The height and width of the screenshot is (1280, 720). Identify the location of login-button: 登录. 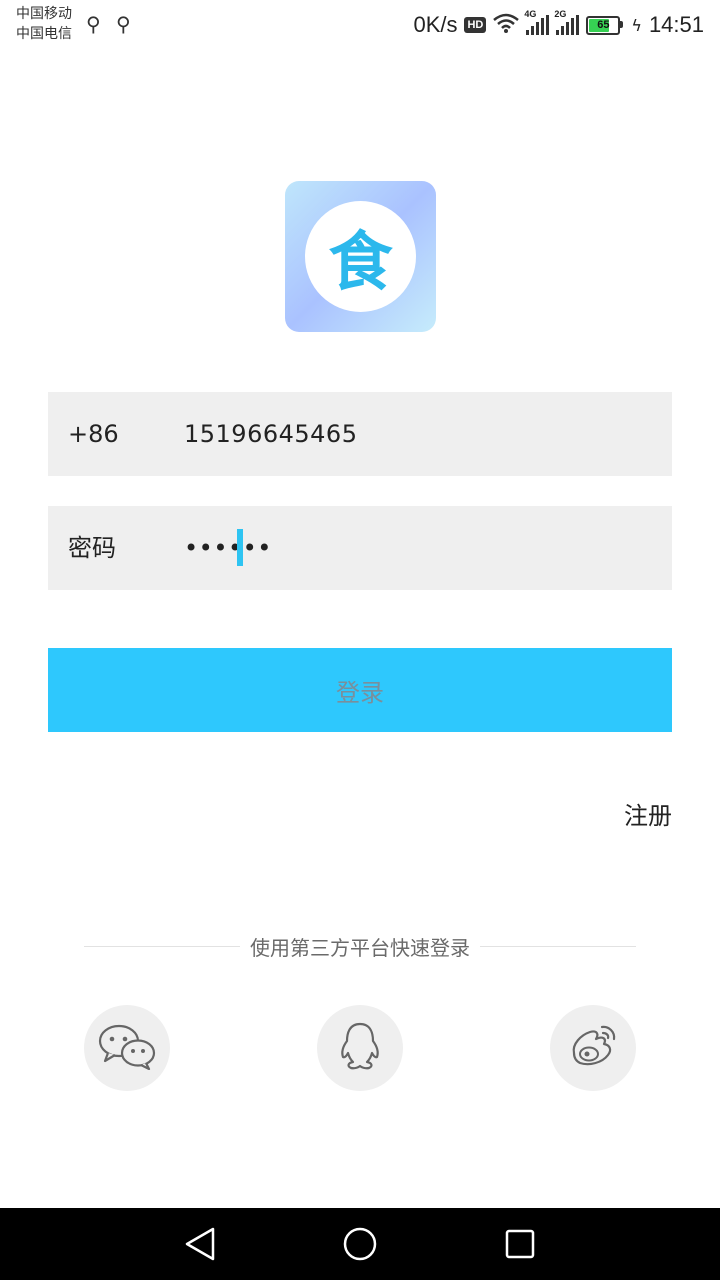
(360, 690).